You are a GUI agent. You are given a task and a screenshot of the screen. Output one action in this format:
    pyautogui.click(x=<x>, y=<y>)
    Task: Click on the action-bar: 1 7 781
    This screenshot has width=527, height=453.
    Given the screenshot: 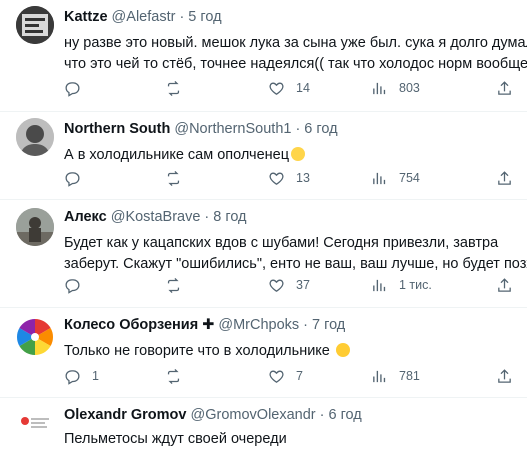 What is the action you would take?
    pyautogui.click(x=290, y=376)
    